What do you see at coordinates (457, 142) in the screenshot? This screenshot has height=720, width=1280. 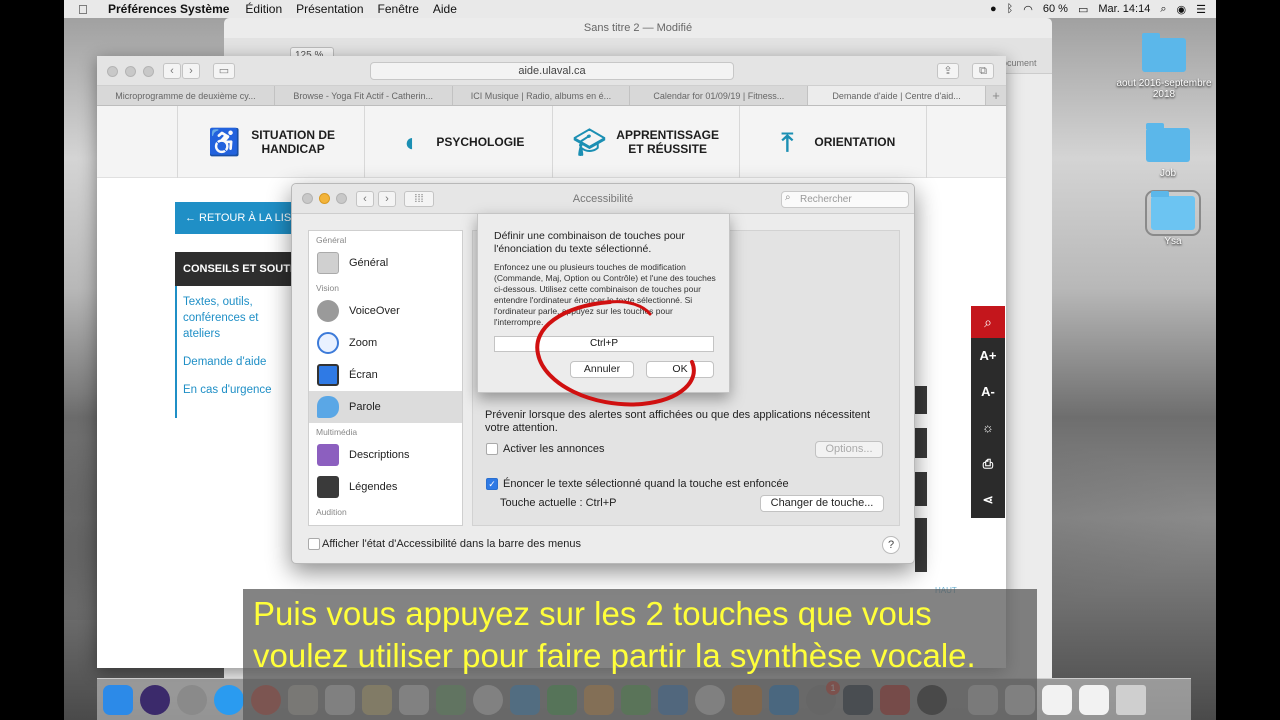 I see `nav-psychologie: ◖ PSYCHOLOGIE` at bounding box center [457, 142].